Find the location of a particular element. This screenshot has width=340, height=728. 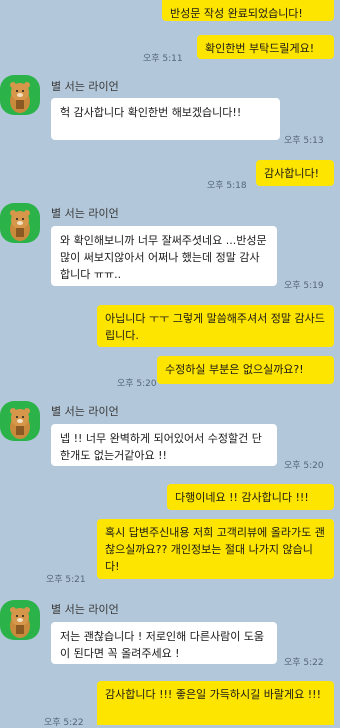

my-message-bubble: 감사합니다 !!! 좋은일 가득하시길 바랄게요 !!! is located at coordinates (215, 703).